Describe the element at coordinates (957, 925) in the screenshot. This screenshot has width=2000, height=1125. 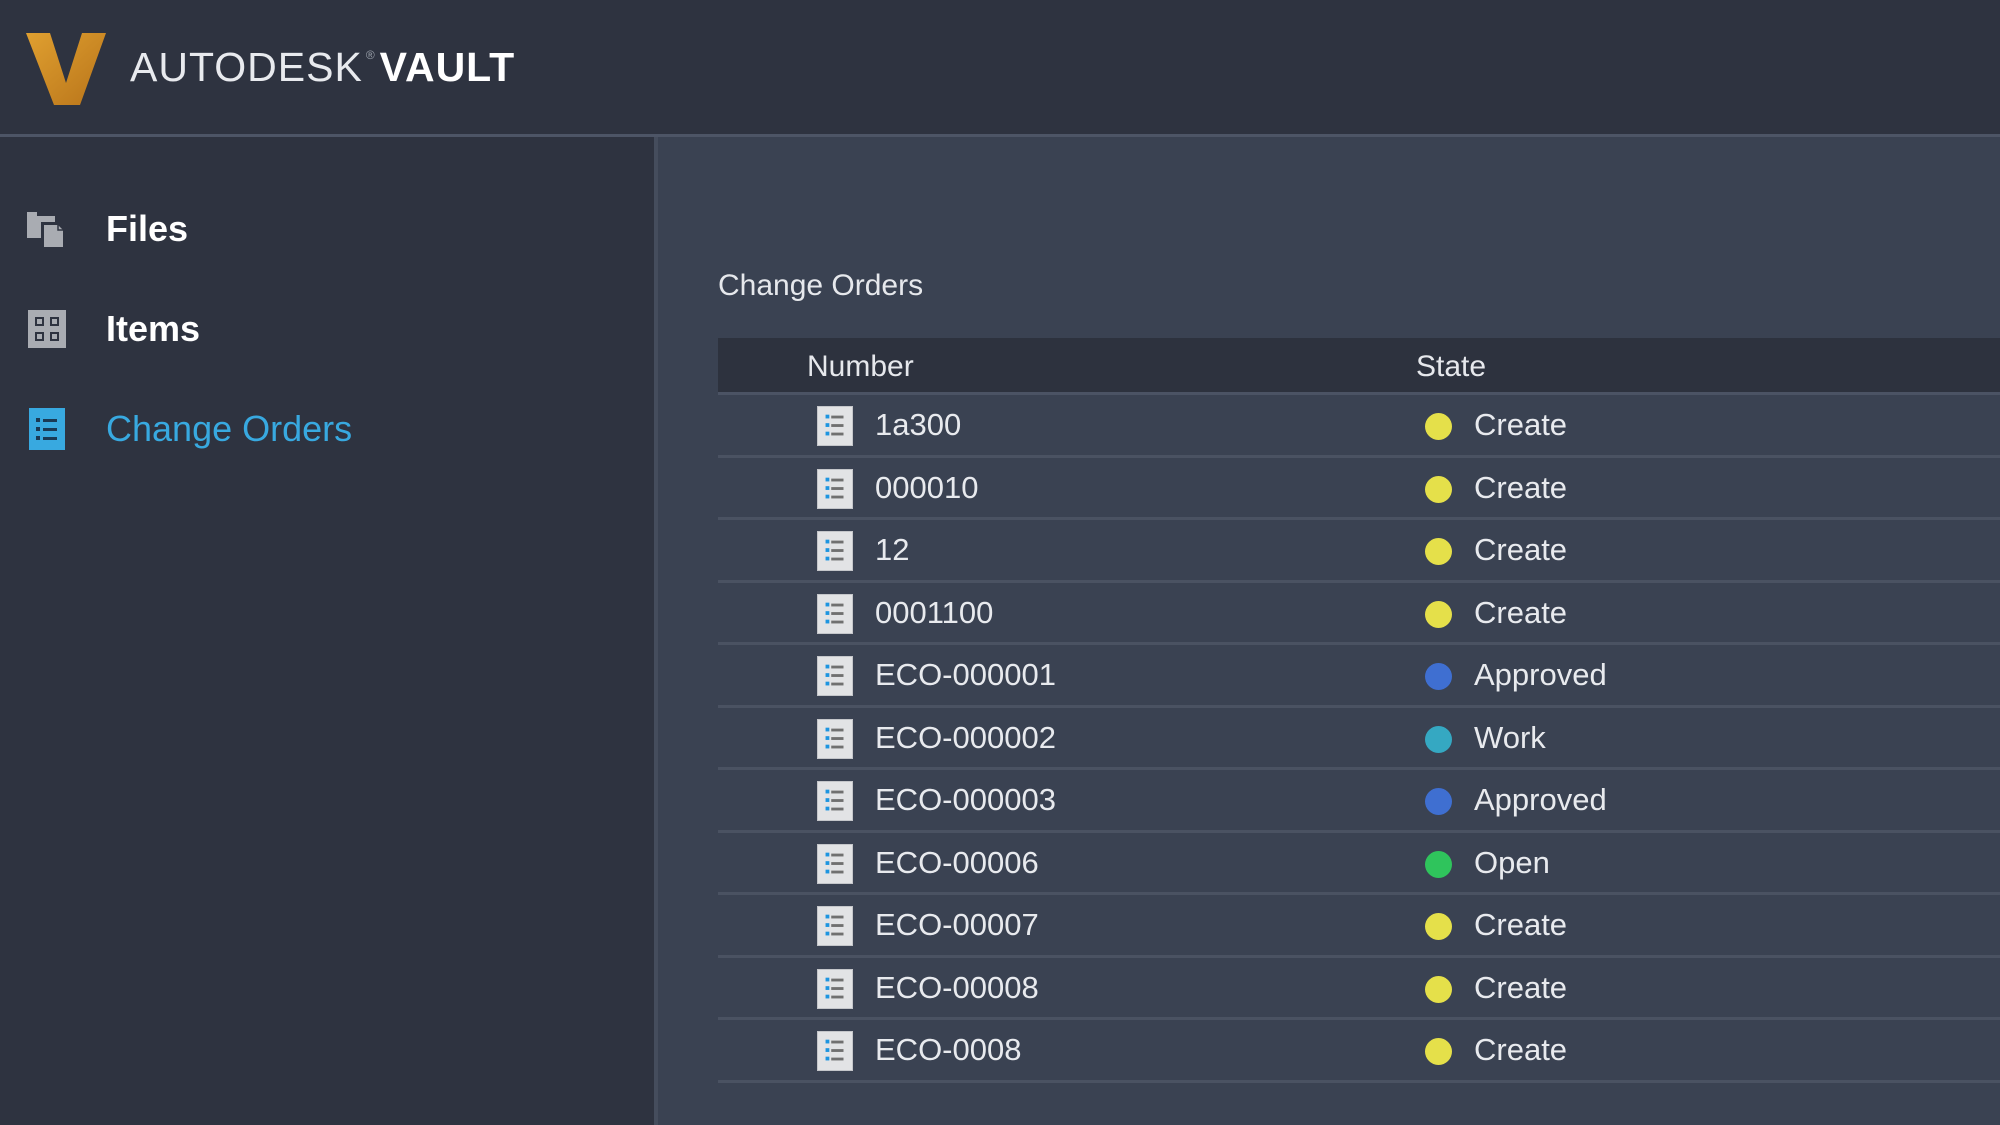
I see `change-order-number: ECO-00007` at that location.